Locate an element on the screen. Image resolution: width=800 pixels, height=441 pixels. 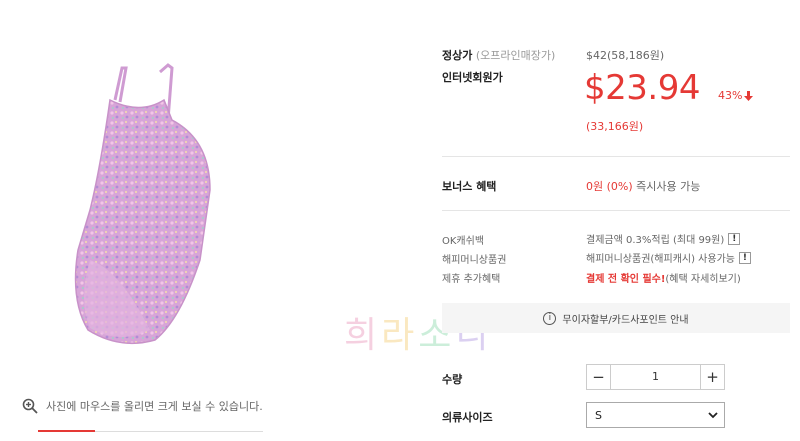
benefit-value-happymoney: 해피머니상품권(해피캐시) 사용가능! is located at coordinates (668, 257).